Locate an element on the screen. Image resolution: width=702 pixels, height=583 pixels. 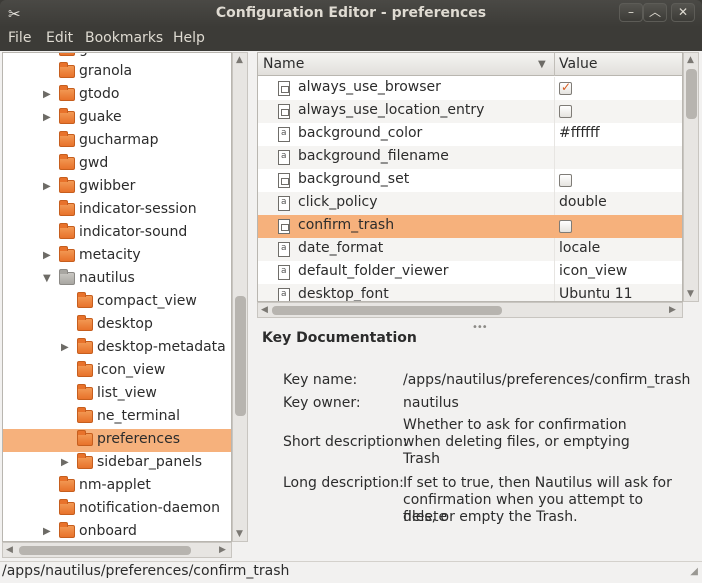
tree-item: list_view is located at coordinates (117, 394).